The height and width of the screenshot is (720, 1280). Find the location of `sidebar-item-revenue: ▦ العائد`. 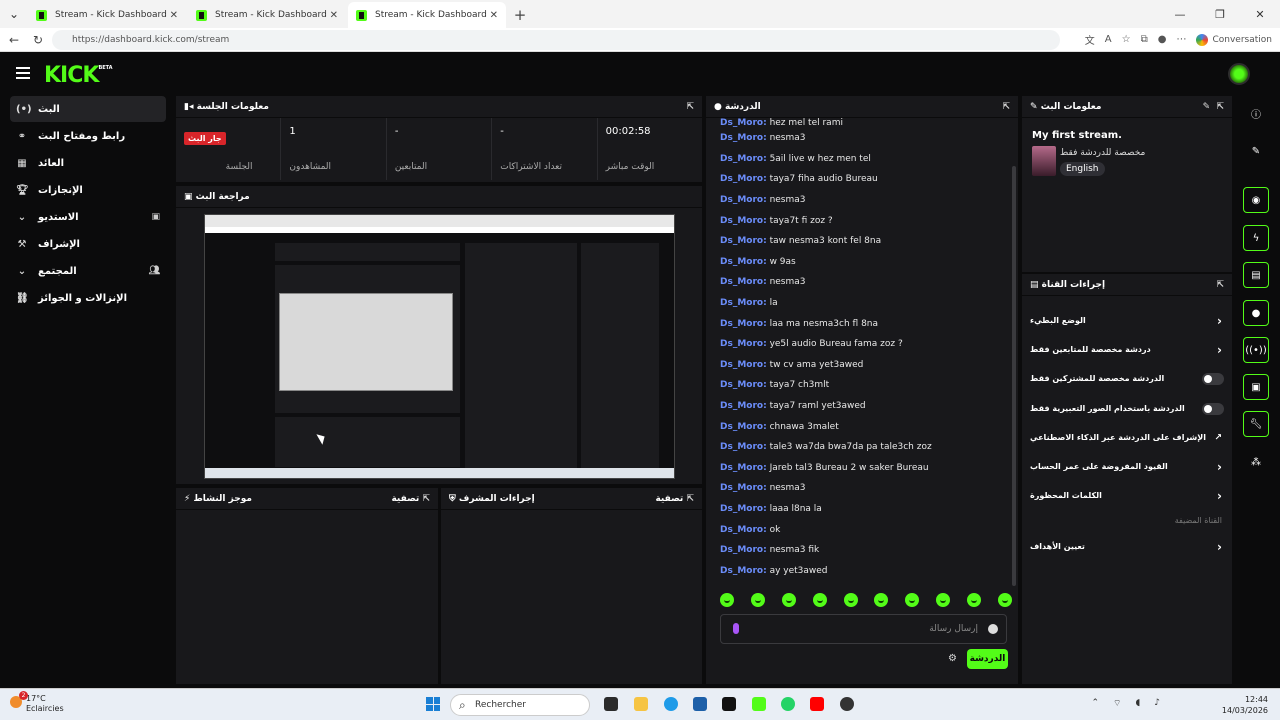

sidebar-item-revenue: ▦ العائد is located at coordinates (88, 163).